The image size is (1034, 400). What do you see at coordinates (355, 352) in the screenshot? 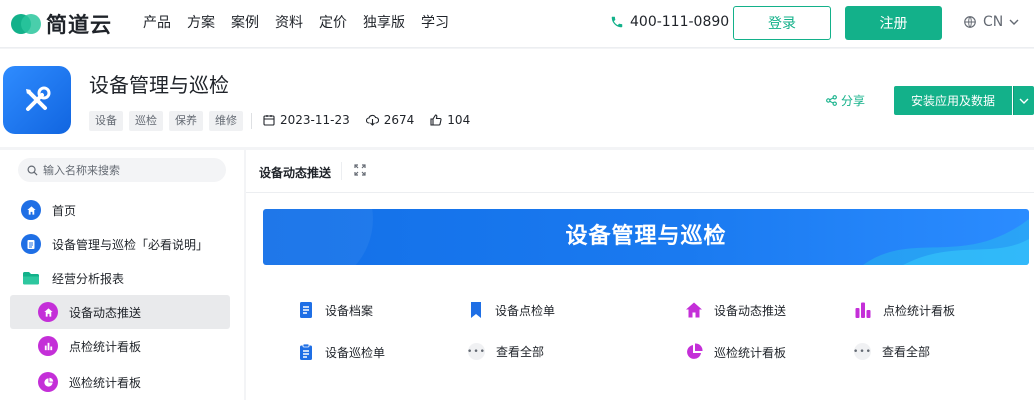
I see `tile-label: 设备巡检单` at bounding box center [355, 352].